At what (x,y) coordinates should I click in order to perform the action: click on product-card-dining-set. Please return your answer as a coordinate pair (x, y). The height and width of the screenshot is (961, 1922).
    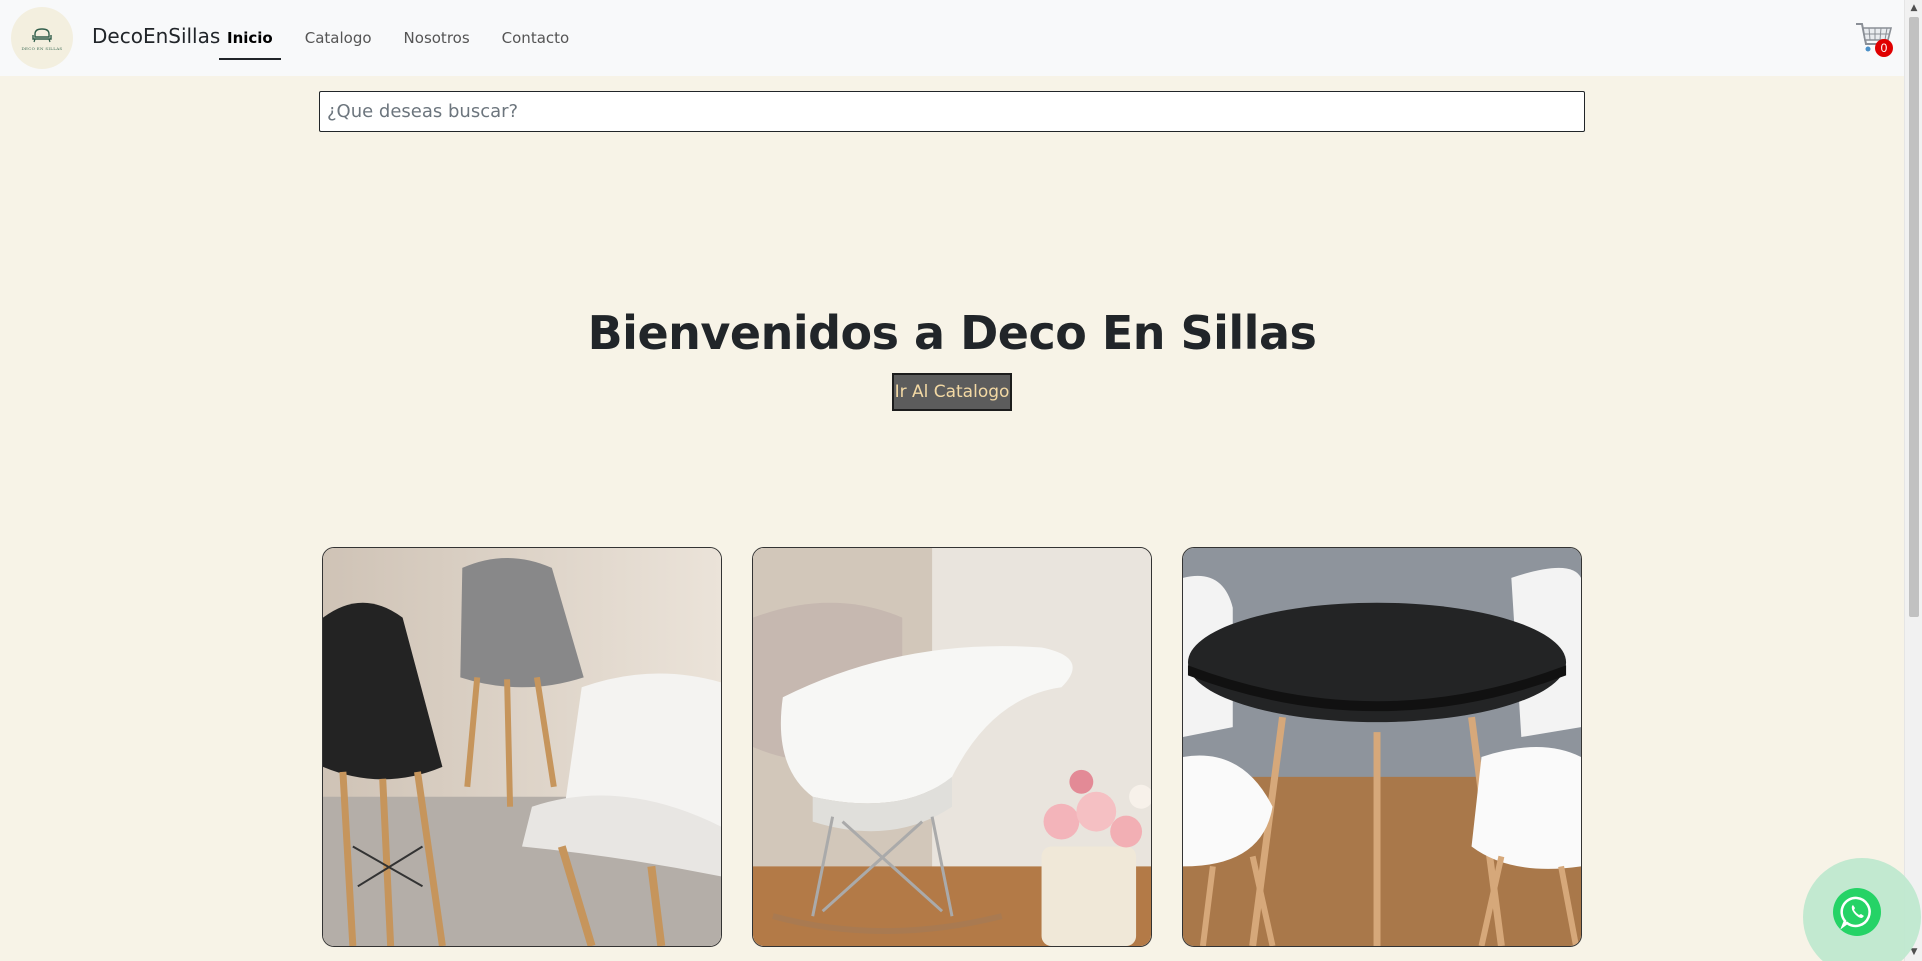
    Looking at the image, I should click on (1382, 747).